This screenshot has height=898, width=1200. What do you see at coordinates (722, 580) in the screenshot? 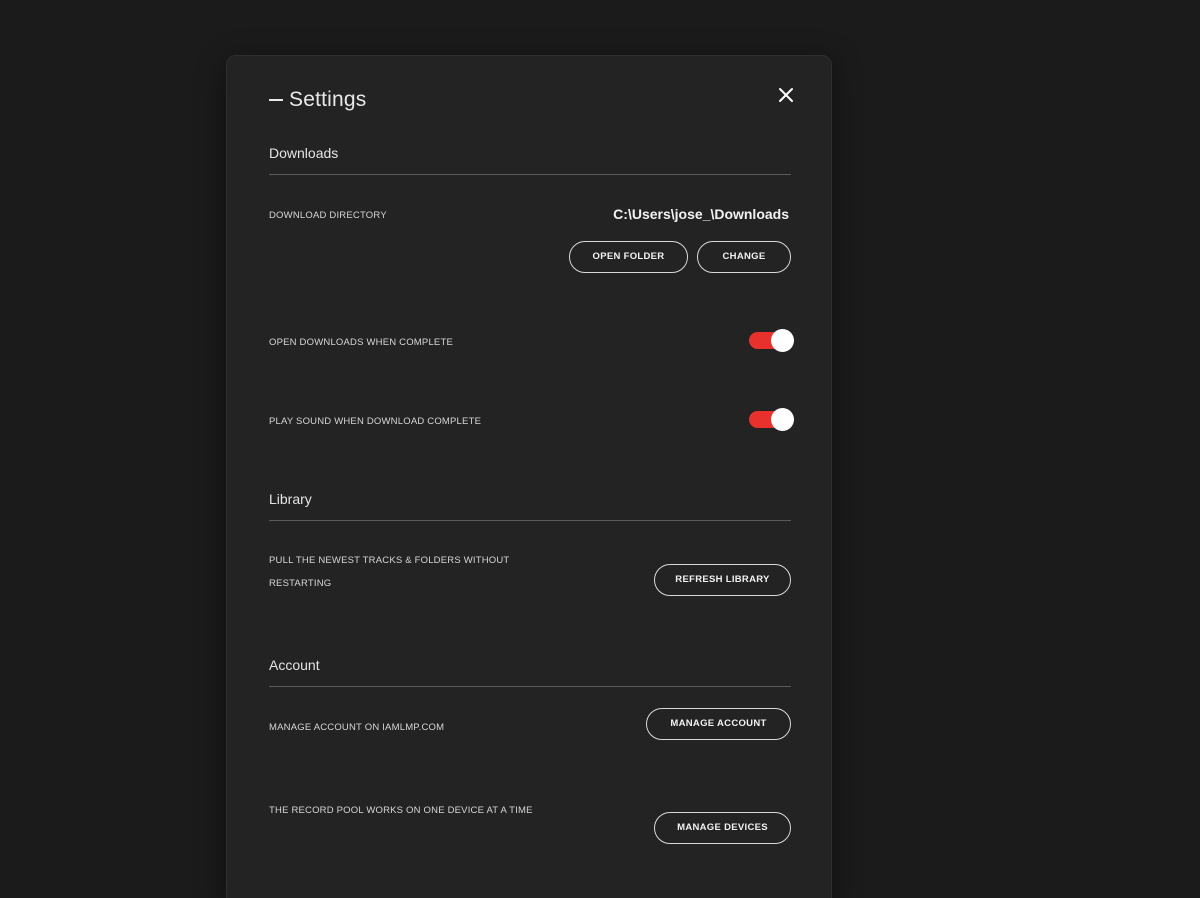
I see `refresh-library-button: REFRESH LIBRARY` at bounding box center [722, 580].